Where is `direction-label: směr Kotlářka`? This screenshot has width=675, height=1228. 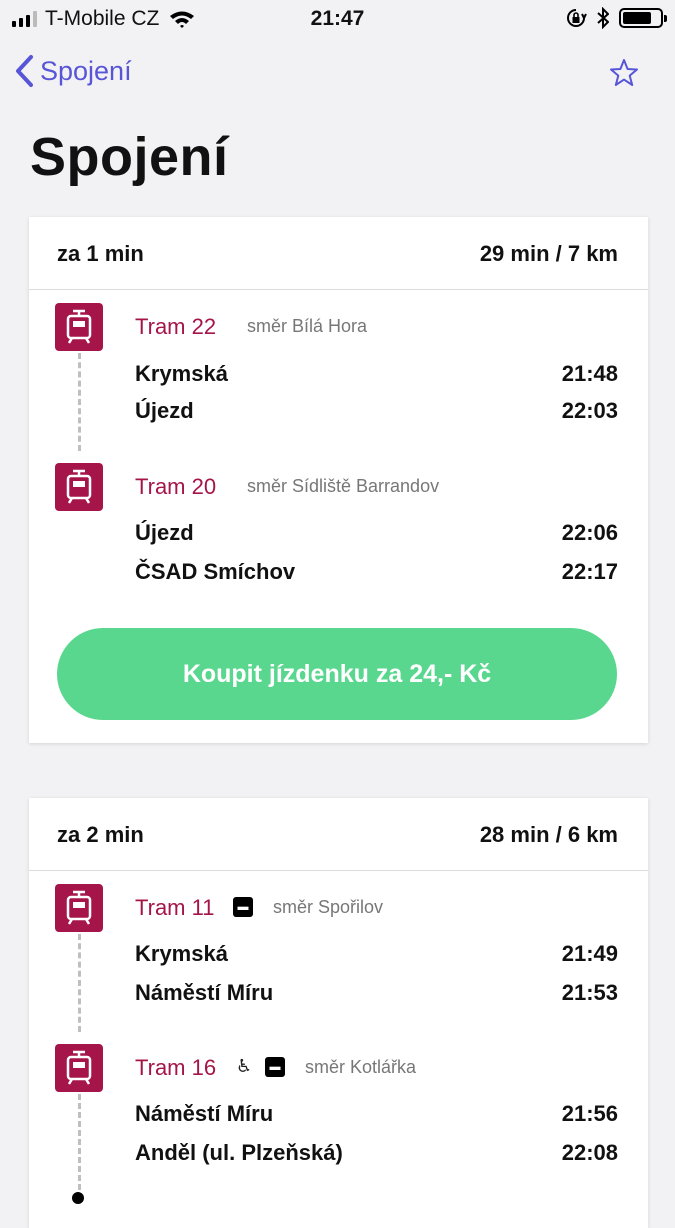 direction-label: směr Kotlářka is located at coordinates (361, 1067).